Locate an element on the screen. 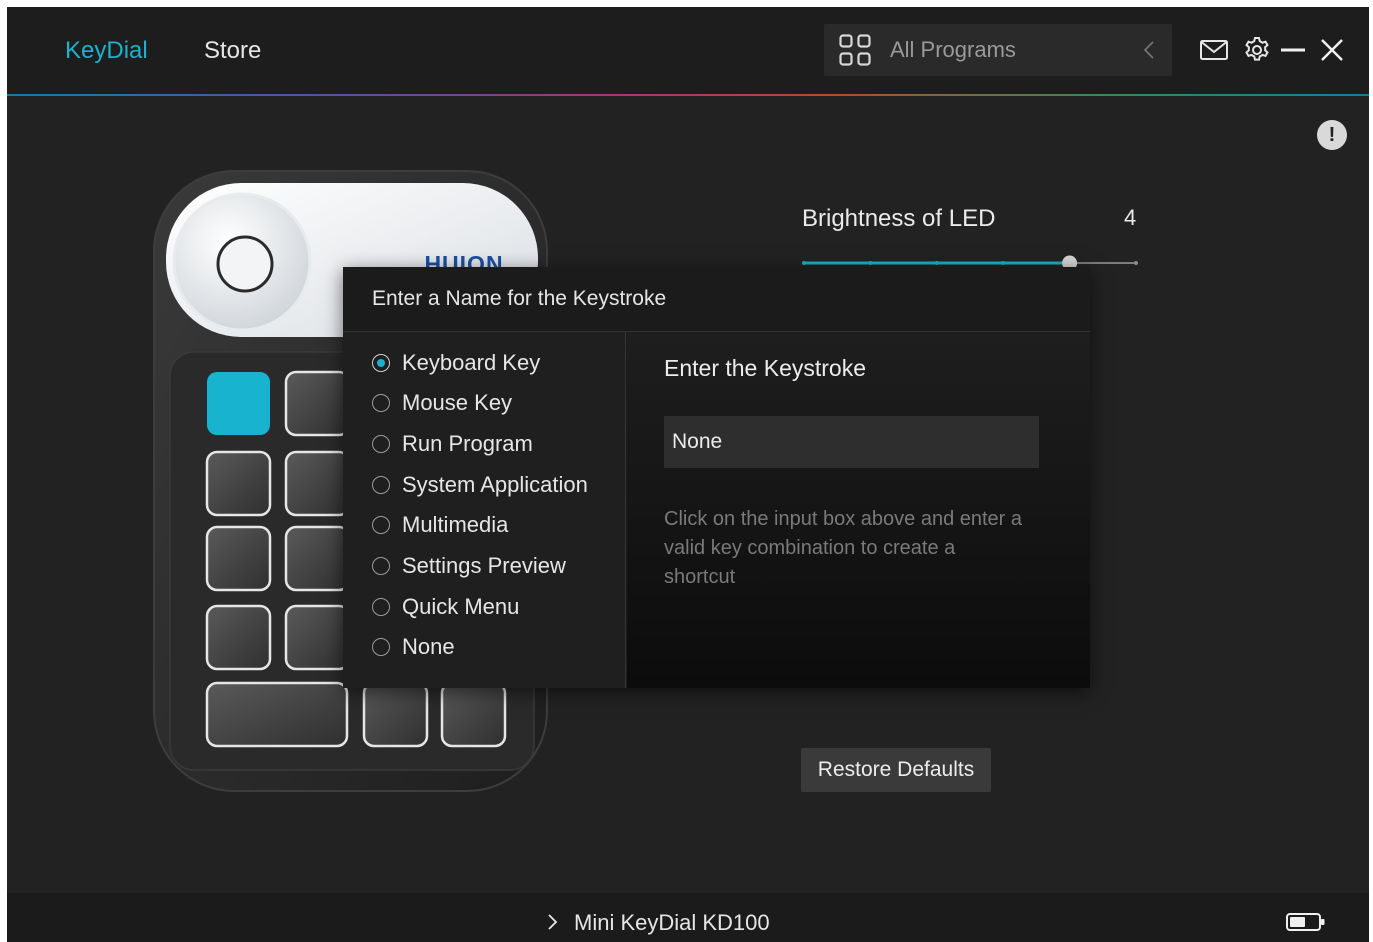 The height and width of the screenshot is (942, 1373). radio-mouse-key: Mouse Key is located at coordinates (442, 403).